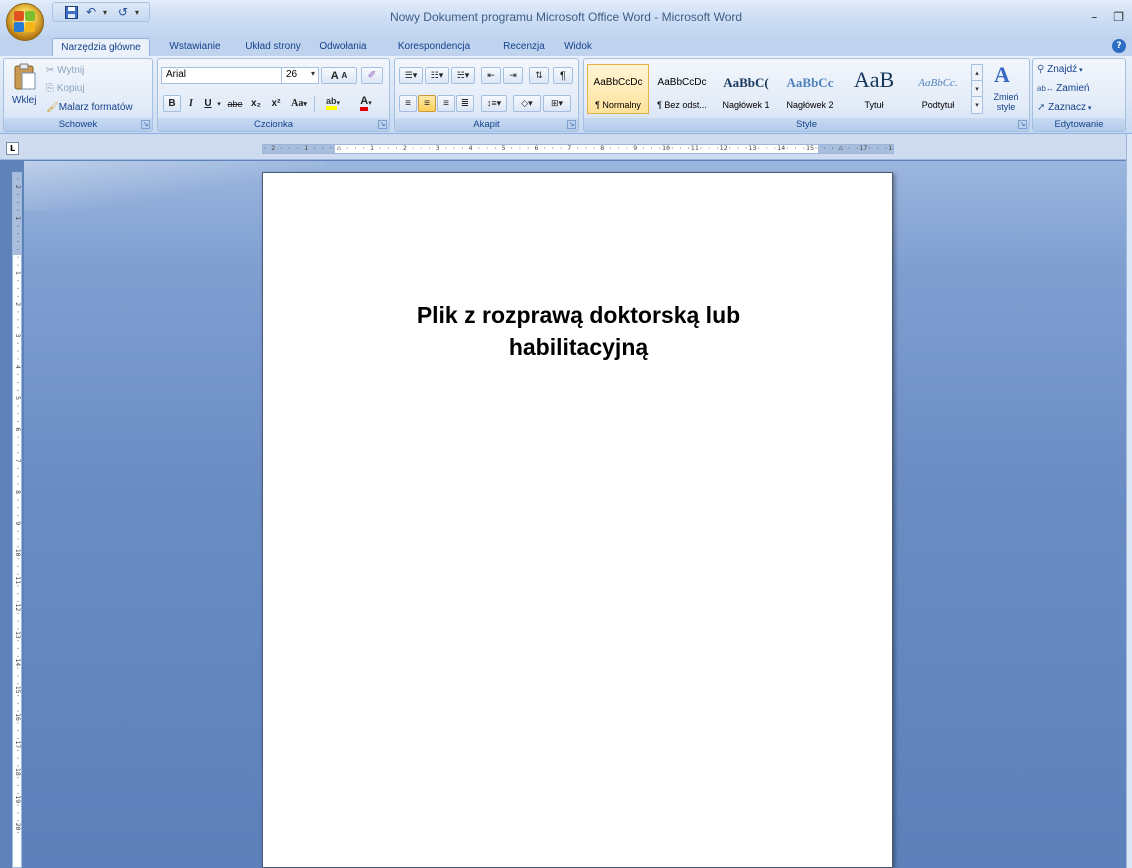 The height and width of the screenshot is (868, 1132). I want to click on style-tile-heading-2: AaBbCc Nagłówek 2, so click(810, 89).